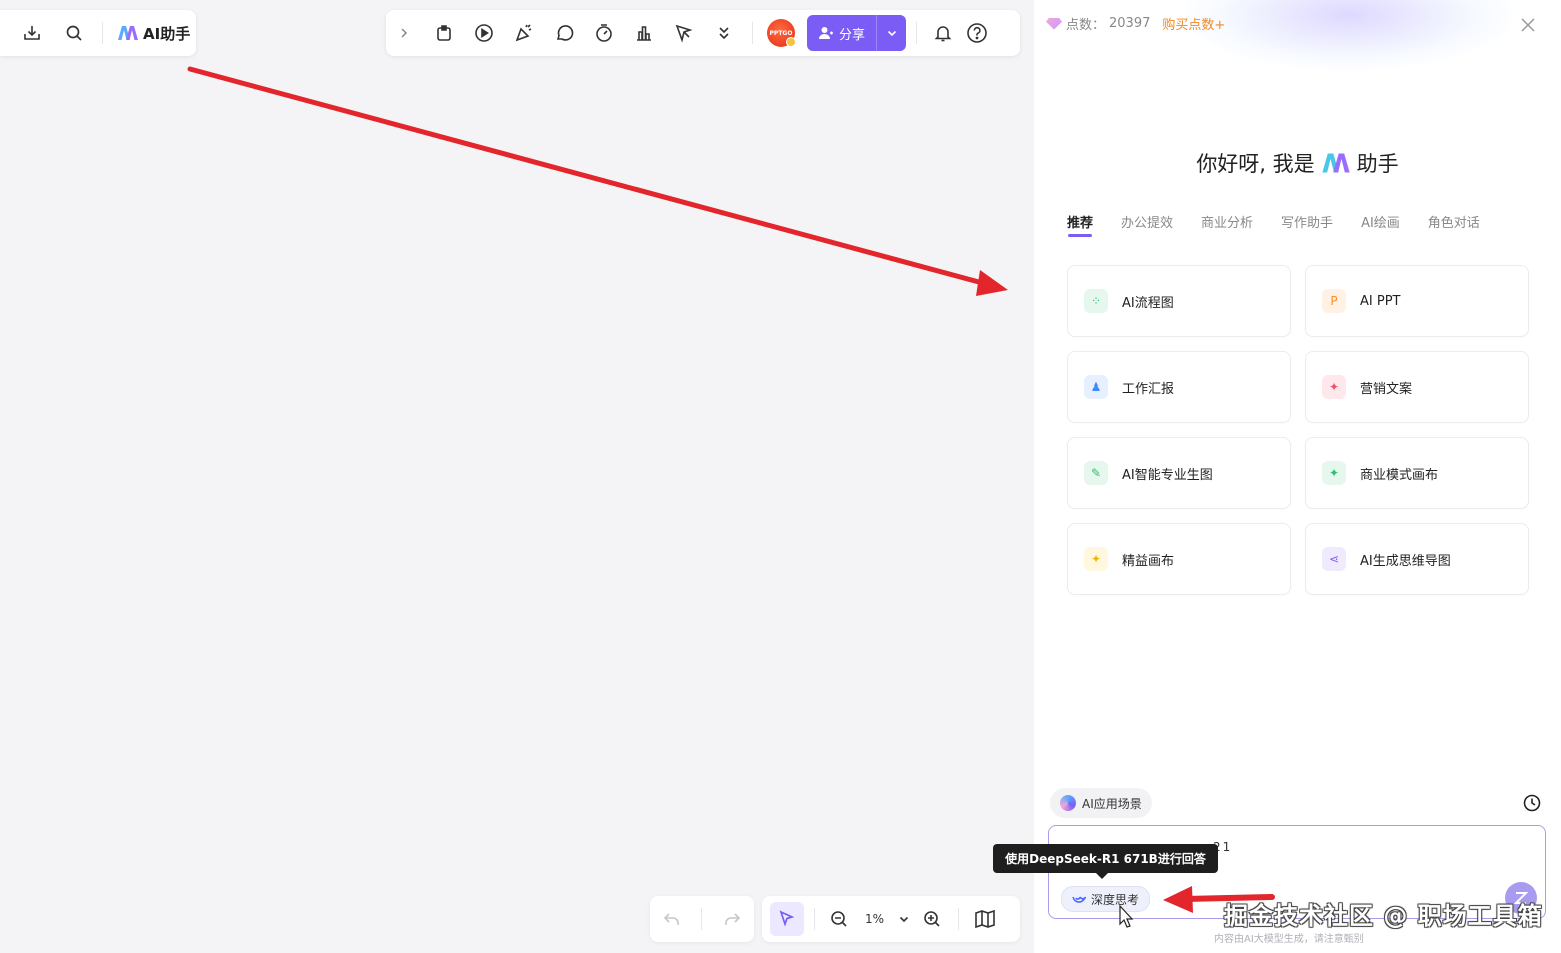  I want to click on tab-writing: 写作助手, so click(1307, 221).